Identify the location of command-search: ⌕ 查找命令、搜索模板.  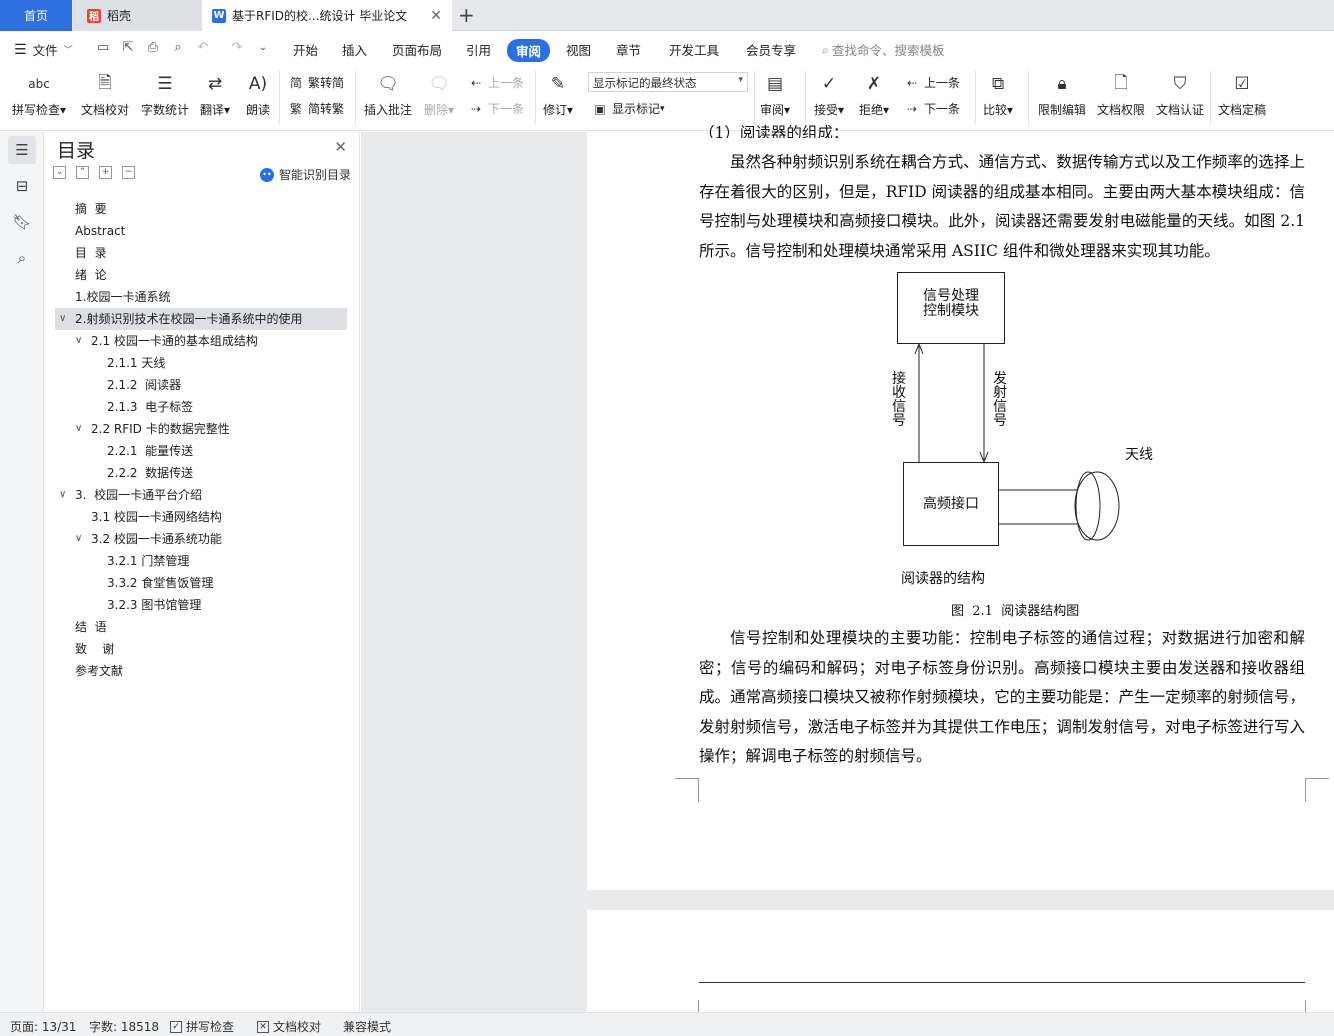
(883, 49).